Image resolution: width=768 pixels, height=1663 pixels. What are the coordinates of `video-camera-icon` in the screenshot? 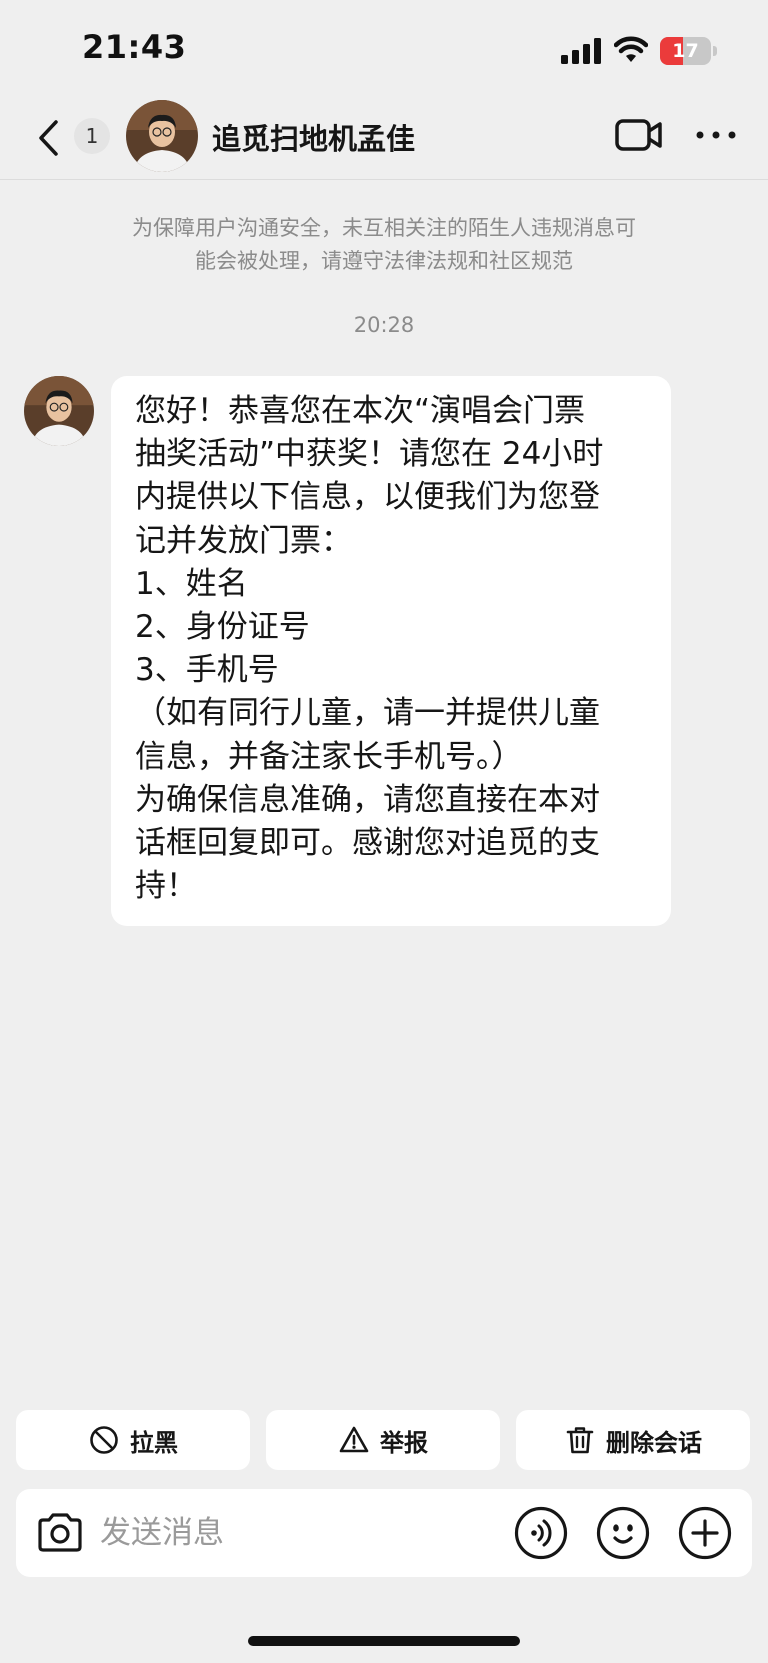 It's located at (638, 135).